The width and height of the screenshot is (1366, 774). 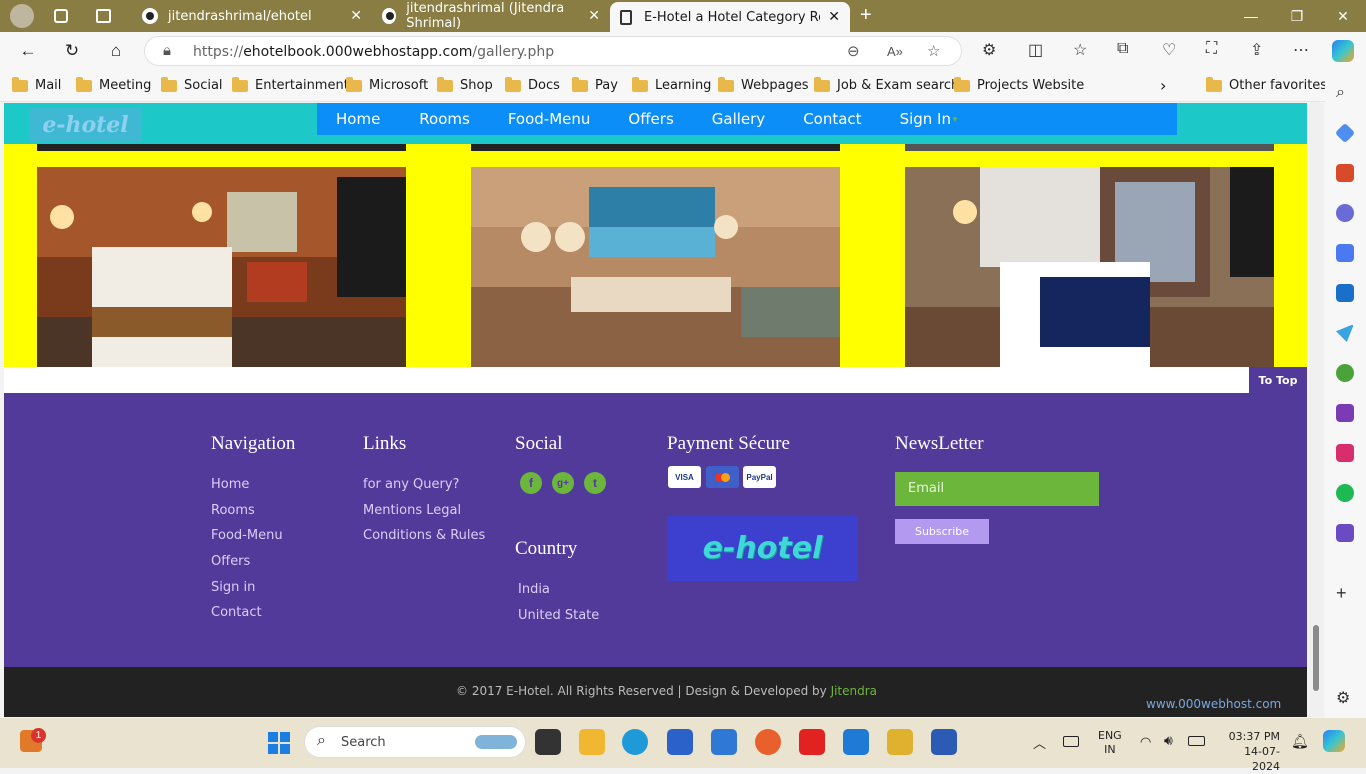 What do you see at coordinates (853, 51) in the screenshot?
I see `zoom-icon: ⊖` at bounding box center [853, 51].